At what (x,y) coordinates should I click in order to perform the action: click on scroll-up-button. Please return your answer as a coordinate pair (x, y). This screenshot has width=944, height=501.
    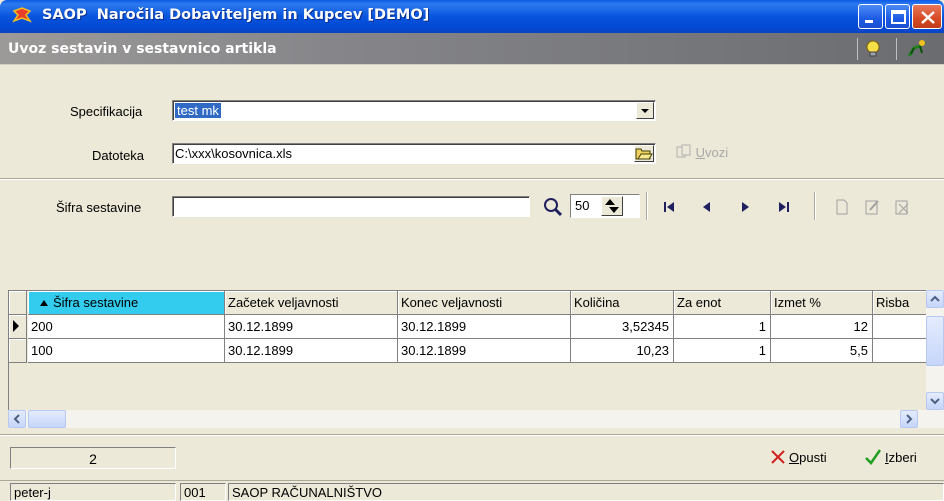
    Looking at the image, I should click on (935, 299).